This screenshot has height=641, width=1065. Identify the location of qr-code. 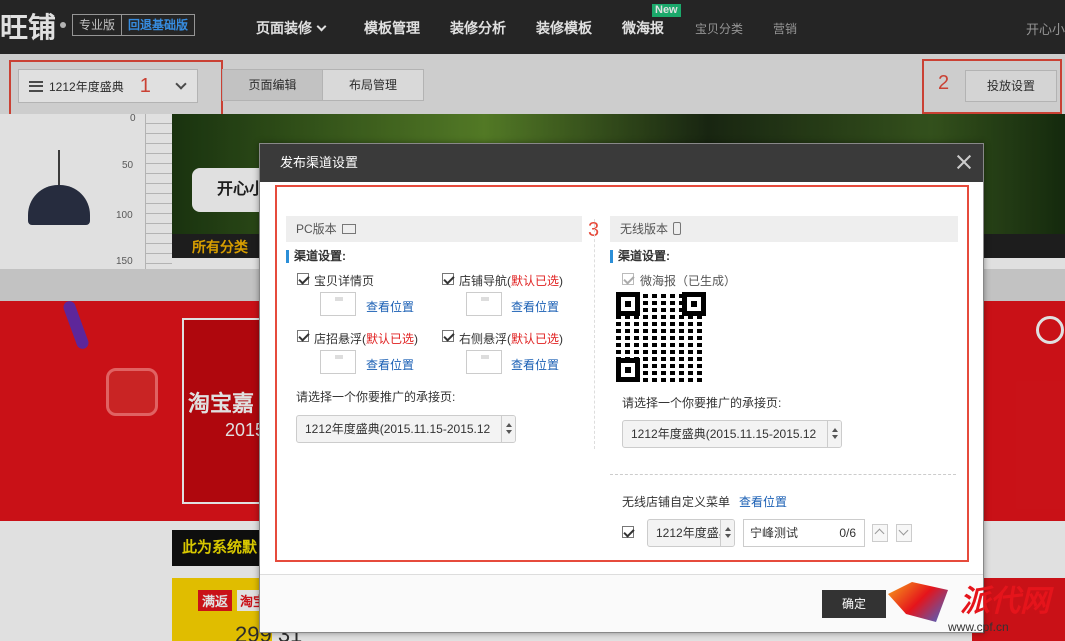
(661, 337).